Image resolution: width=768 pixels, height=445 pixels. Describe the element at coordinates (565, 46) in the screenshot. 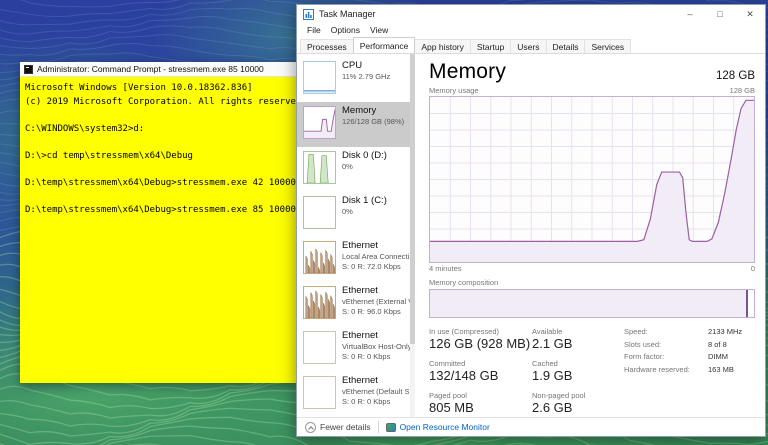

I see `tab-details: Details` at that location.